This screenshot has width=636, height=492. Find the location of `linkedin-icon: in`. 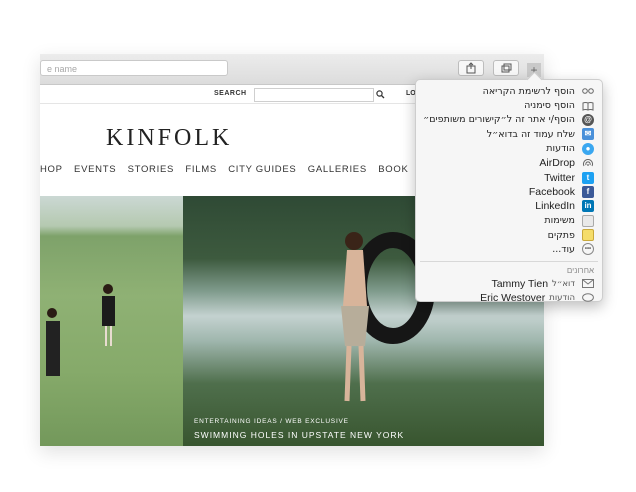

linkedin-icon: in is located at coordinates (588, 206).